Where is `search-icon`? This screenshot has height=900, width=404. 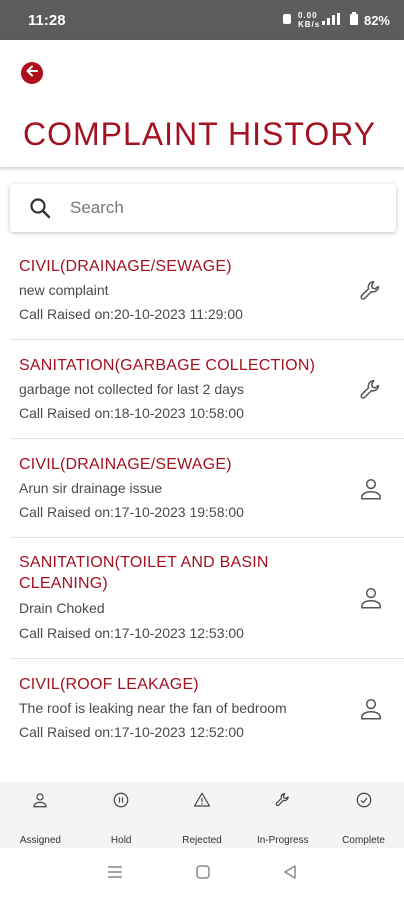
search-icon is located at coordinates (40, 208).